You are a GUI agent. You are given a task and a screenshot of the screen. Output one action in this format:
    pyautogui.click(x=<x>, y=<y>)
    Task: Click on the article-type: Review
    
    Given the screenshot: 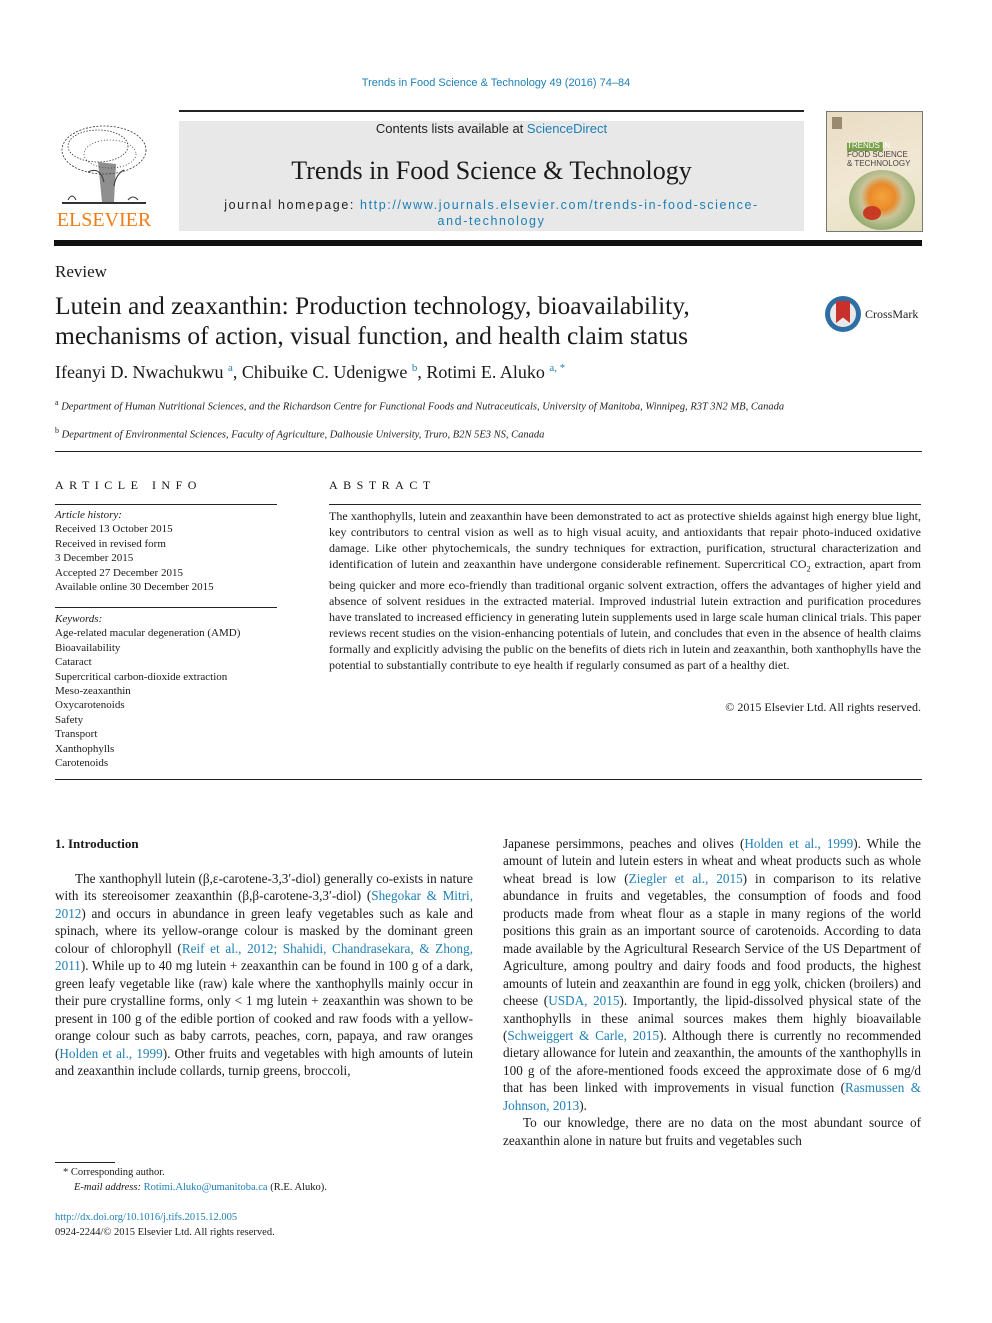 What is the action you would take?
    pyautogui.click(x=81, y=271)
    